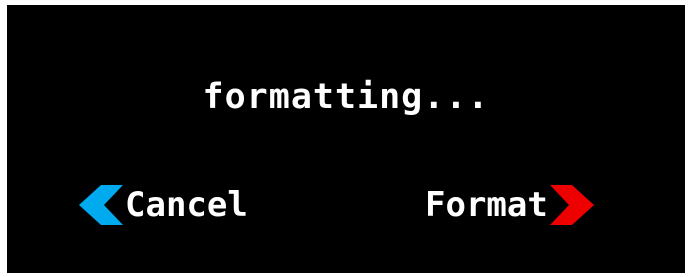 This screenshot has width=697, height=277. I want to click on cancel-softkey: Cancel, so click(164, 205).